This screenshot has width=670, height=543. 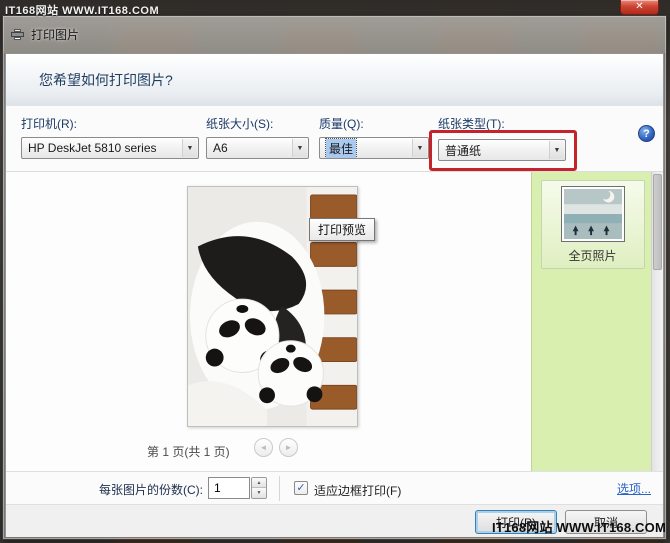 I want to click on layout-label: 全页照片, so click(x=592, y=256).